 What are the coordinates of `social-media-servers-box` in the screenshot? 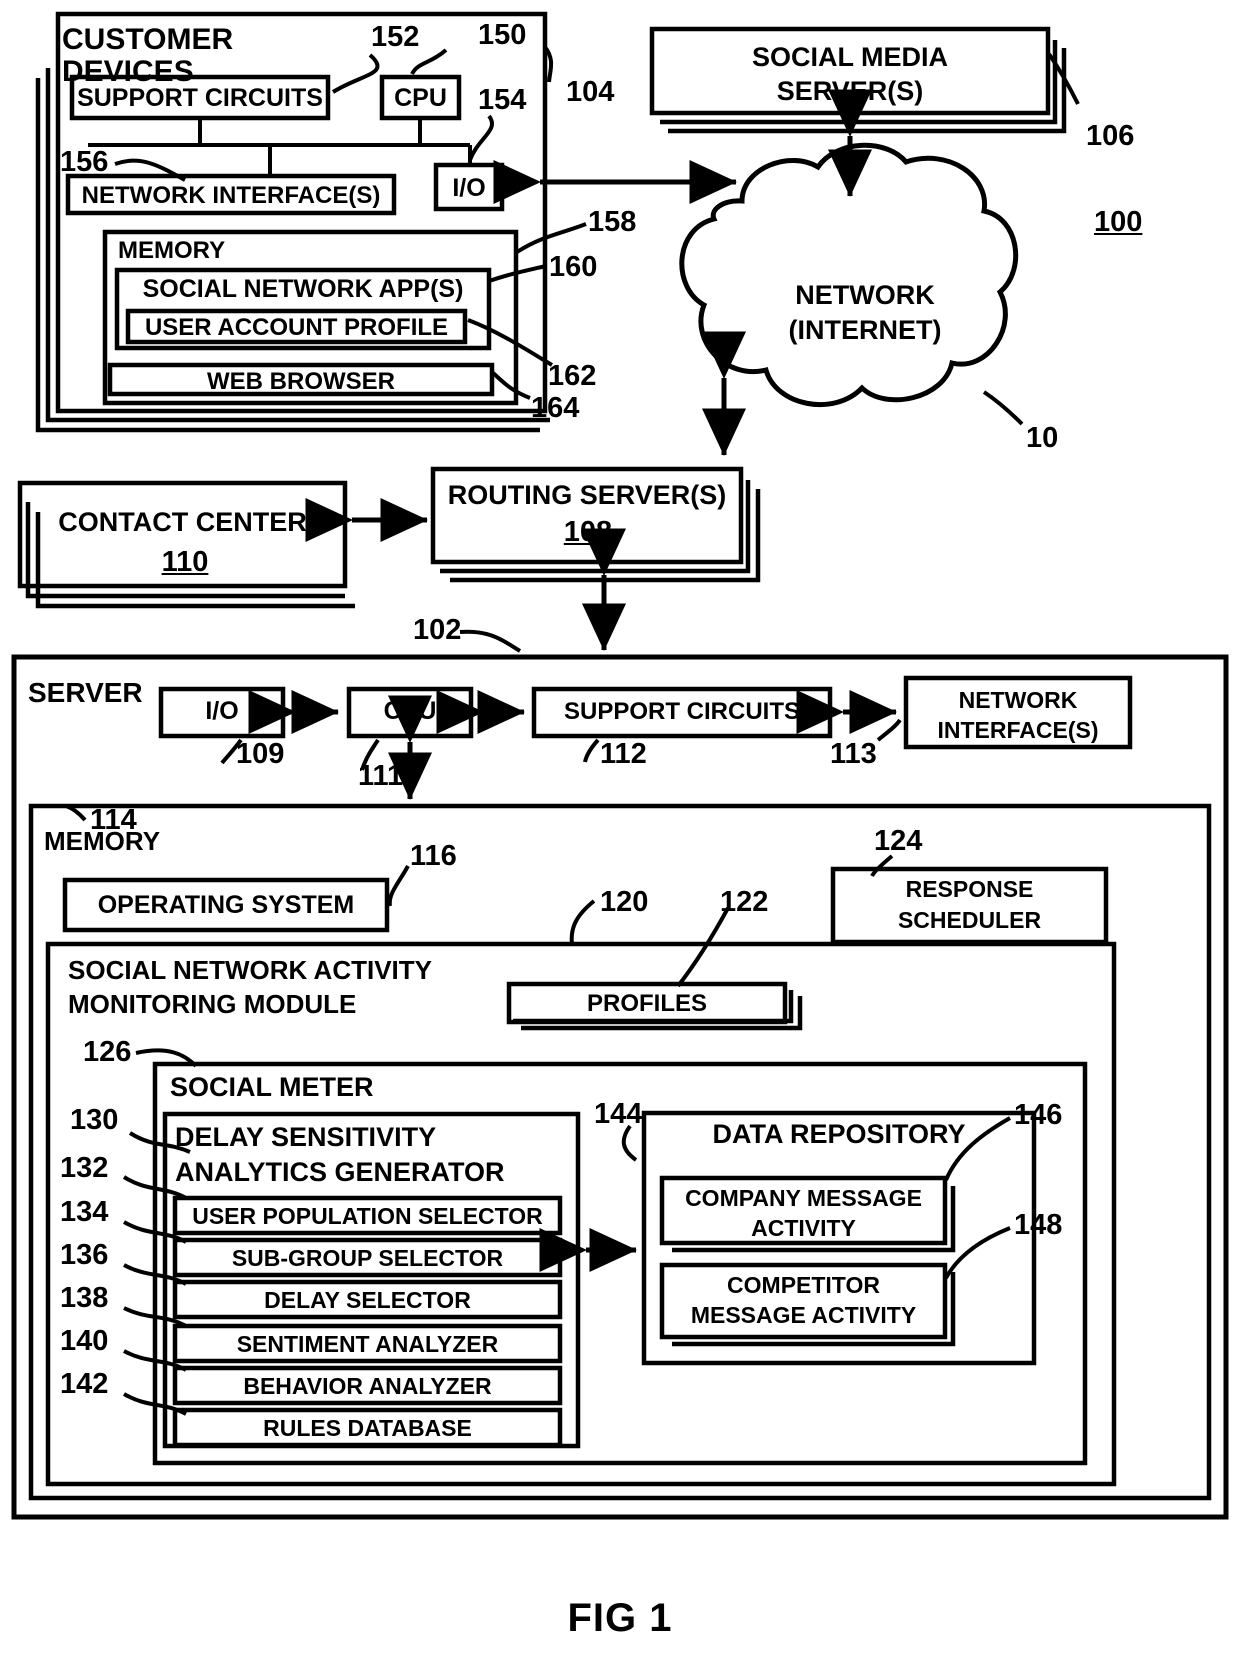 It's located at (850, 71).